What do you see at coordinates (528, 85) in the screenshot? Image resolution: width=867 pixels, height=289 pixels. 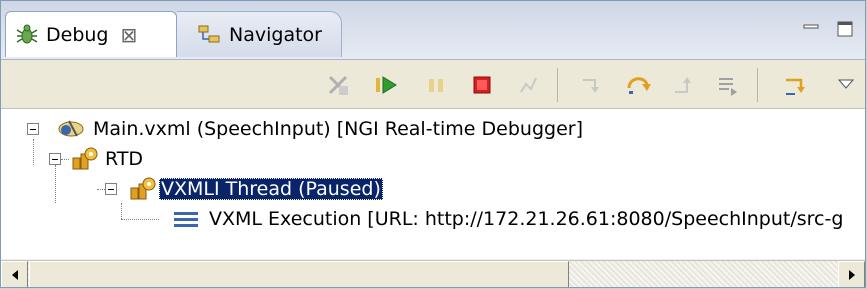 I see `disconnect-icon` at bounding box center [528, 85].